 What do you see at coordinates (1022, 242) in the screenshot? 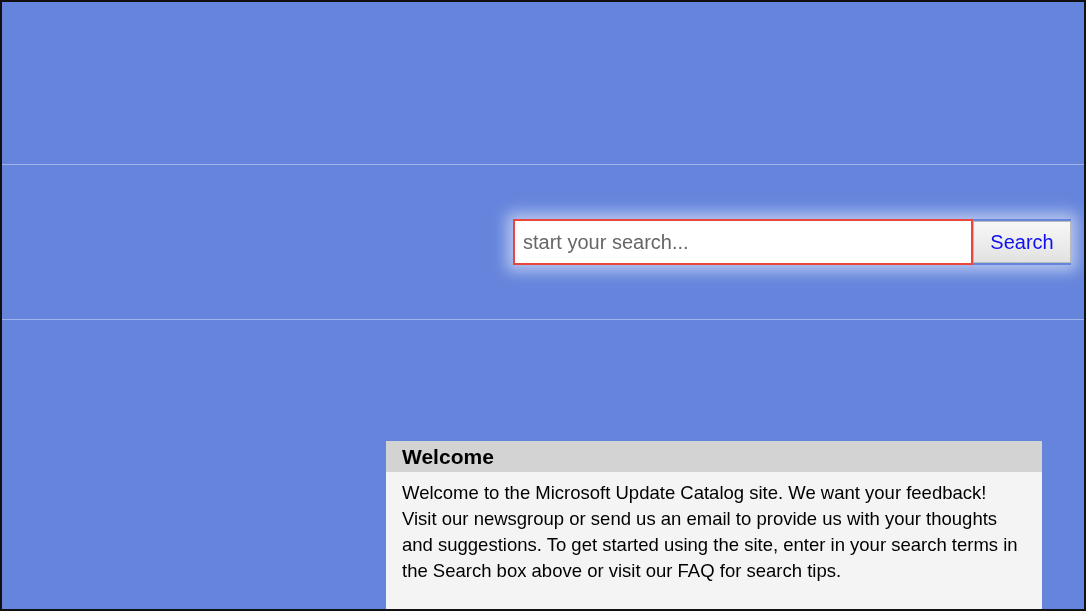
I see `search-button: Search` at bounding box center [1022, 242].